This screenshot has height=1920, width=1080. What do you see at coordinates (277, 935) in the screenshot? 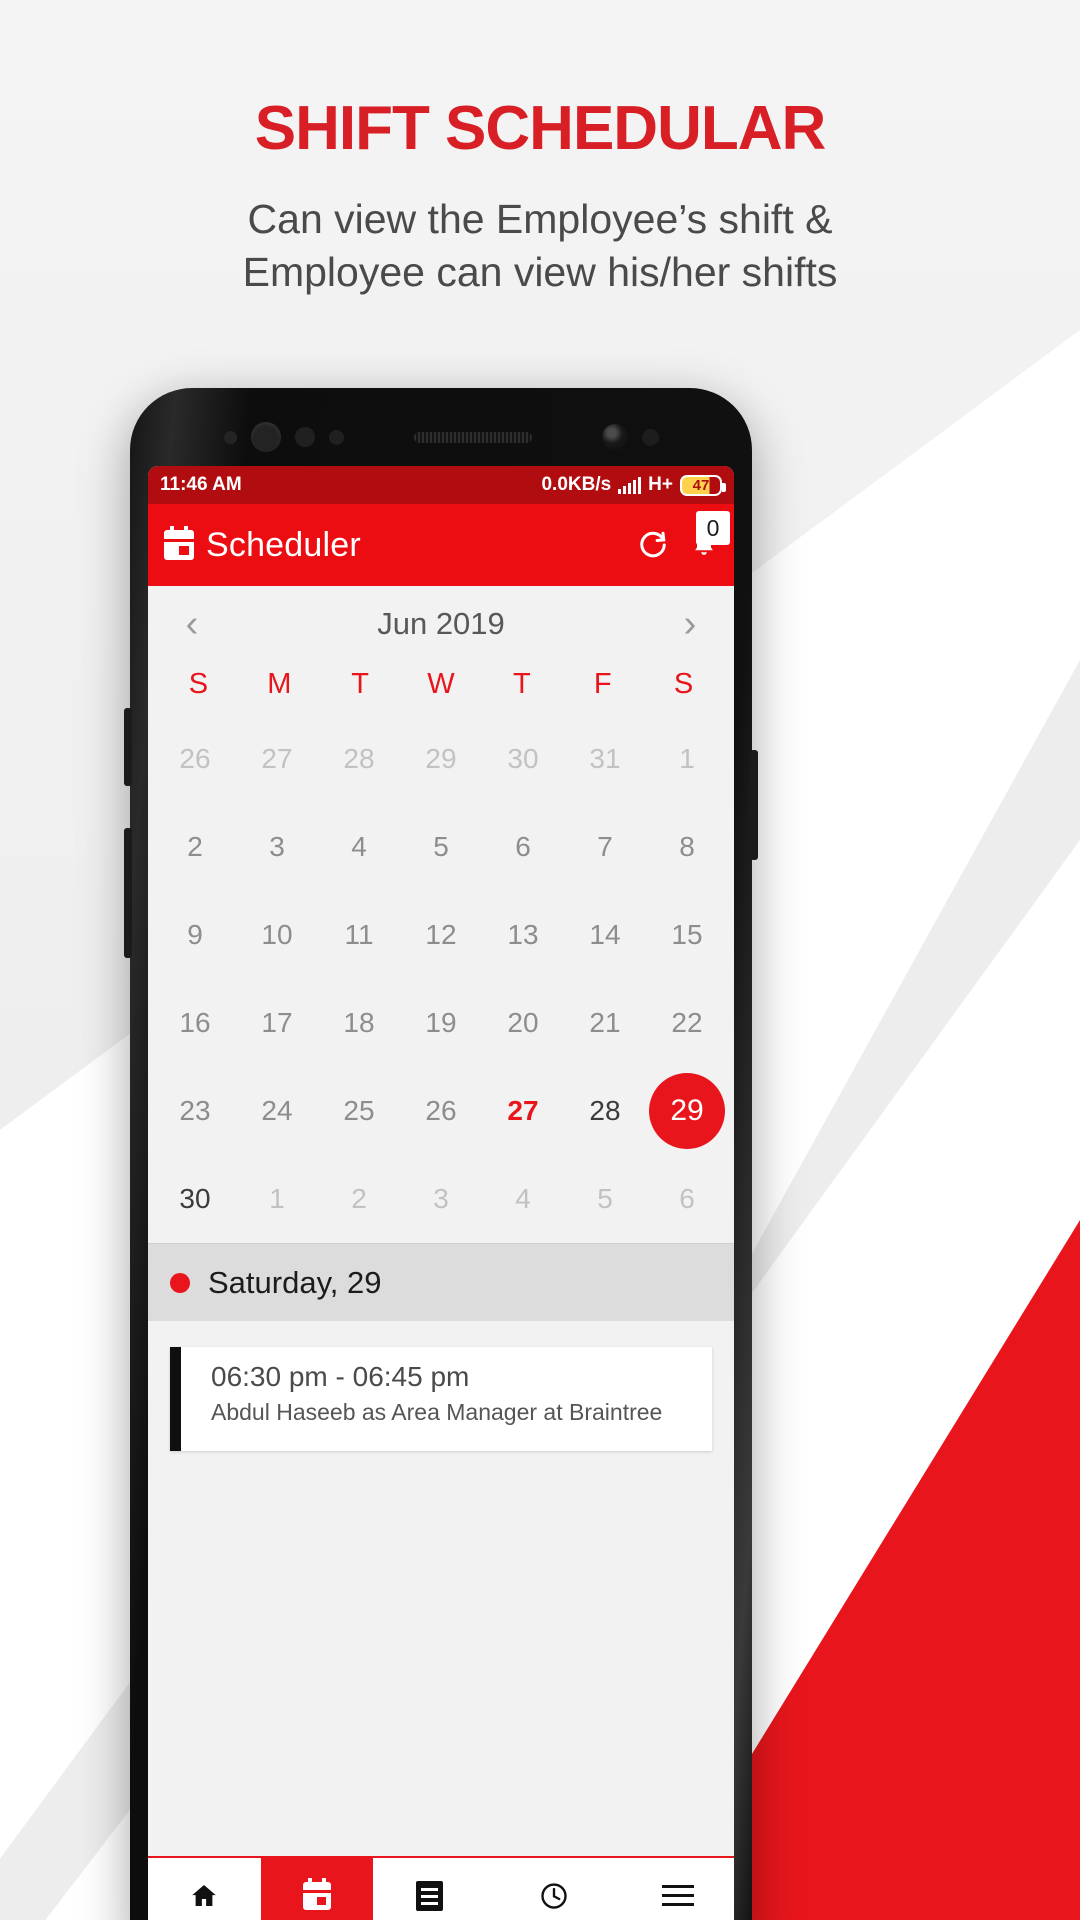
I see `calendar-day-cell: 10` at bounding box center [277, 935].